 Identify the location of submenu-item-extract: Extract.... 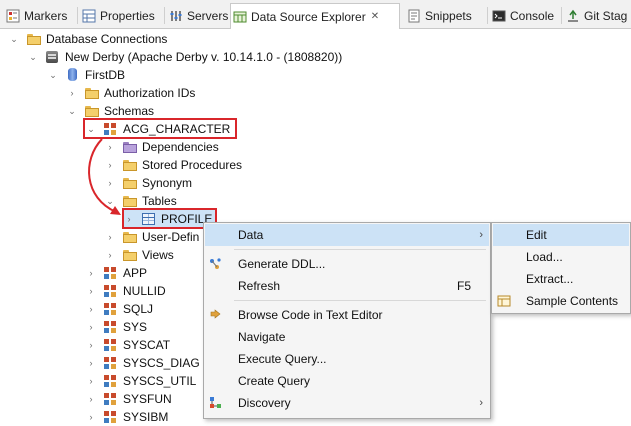
(561, 279).